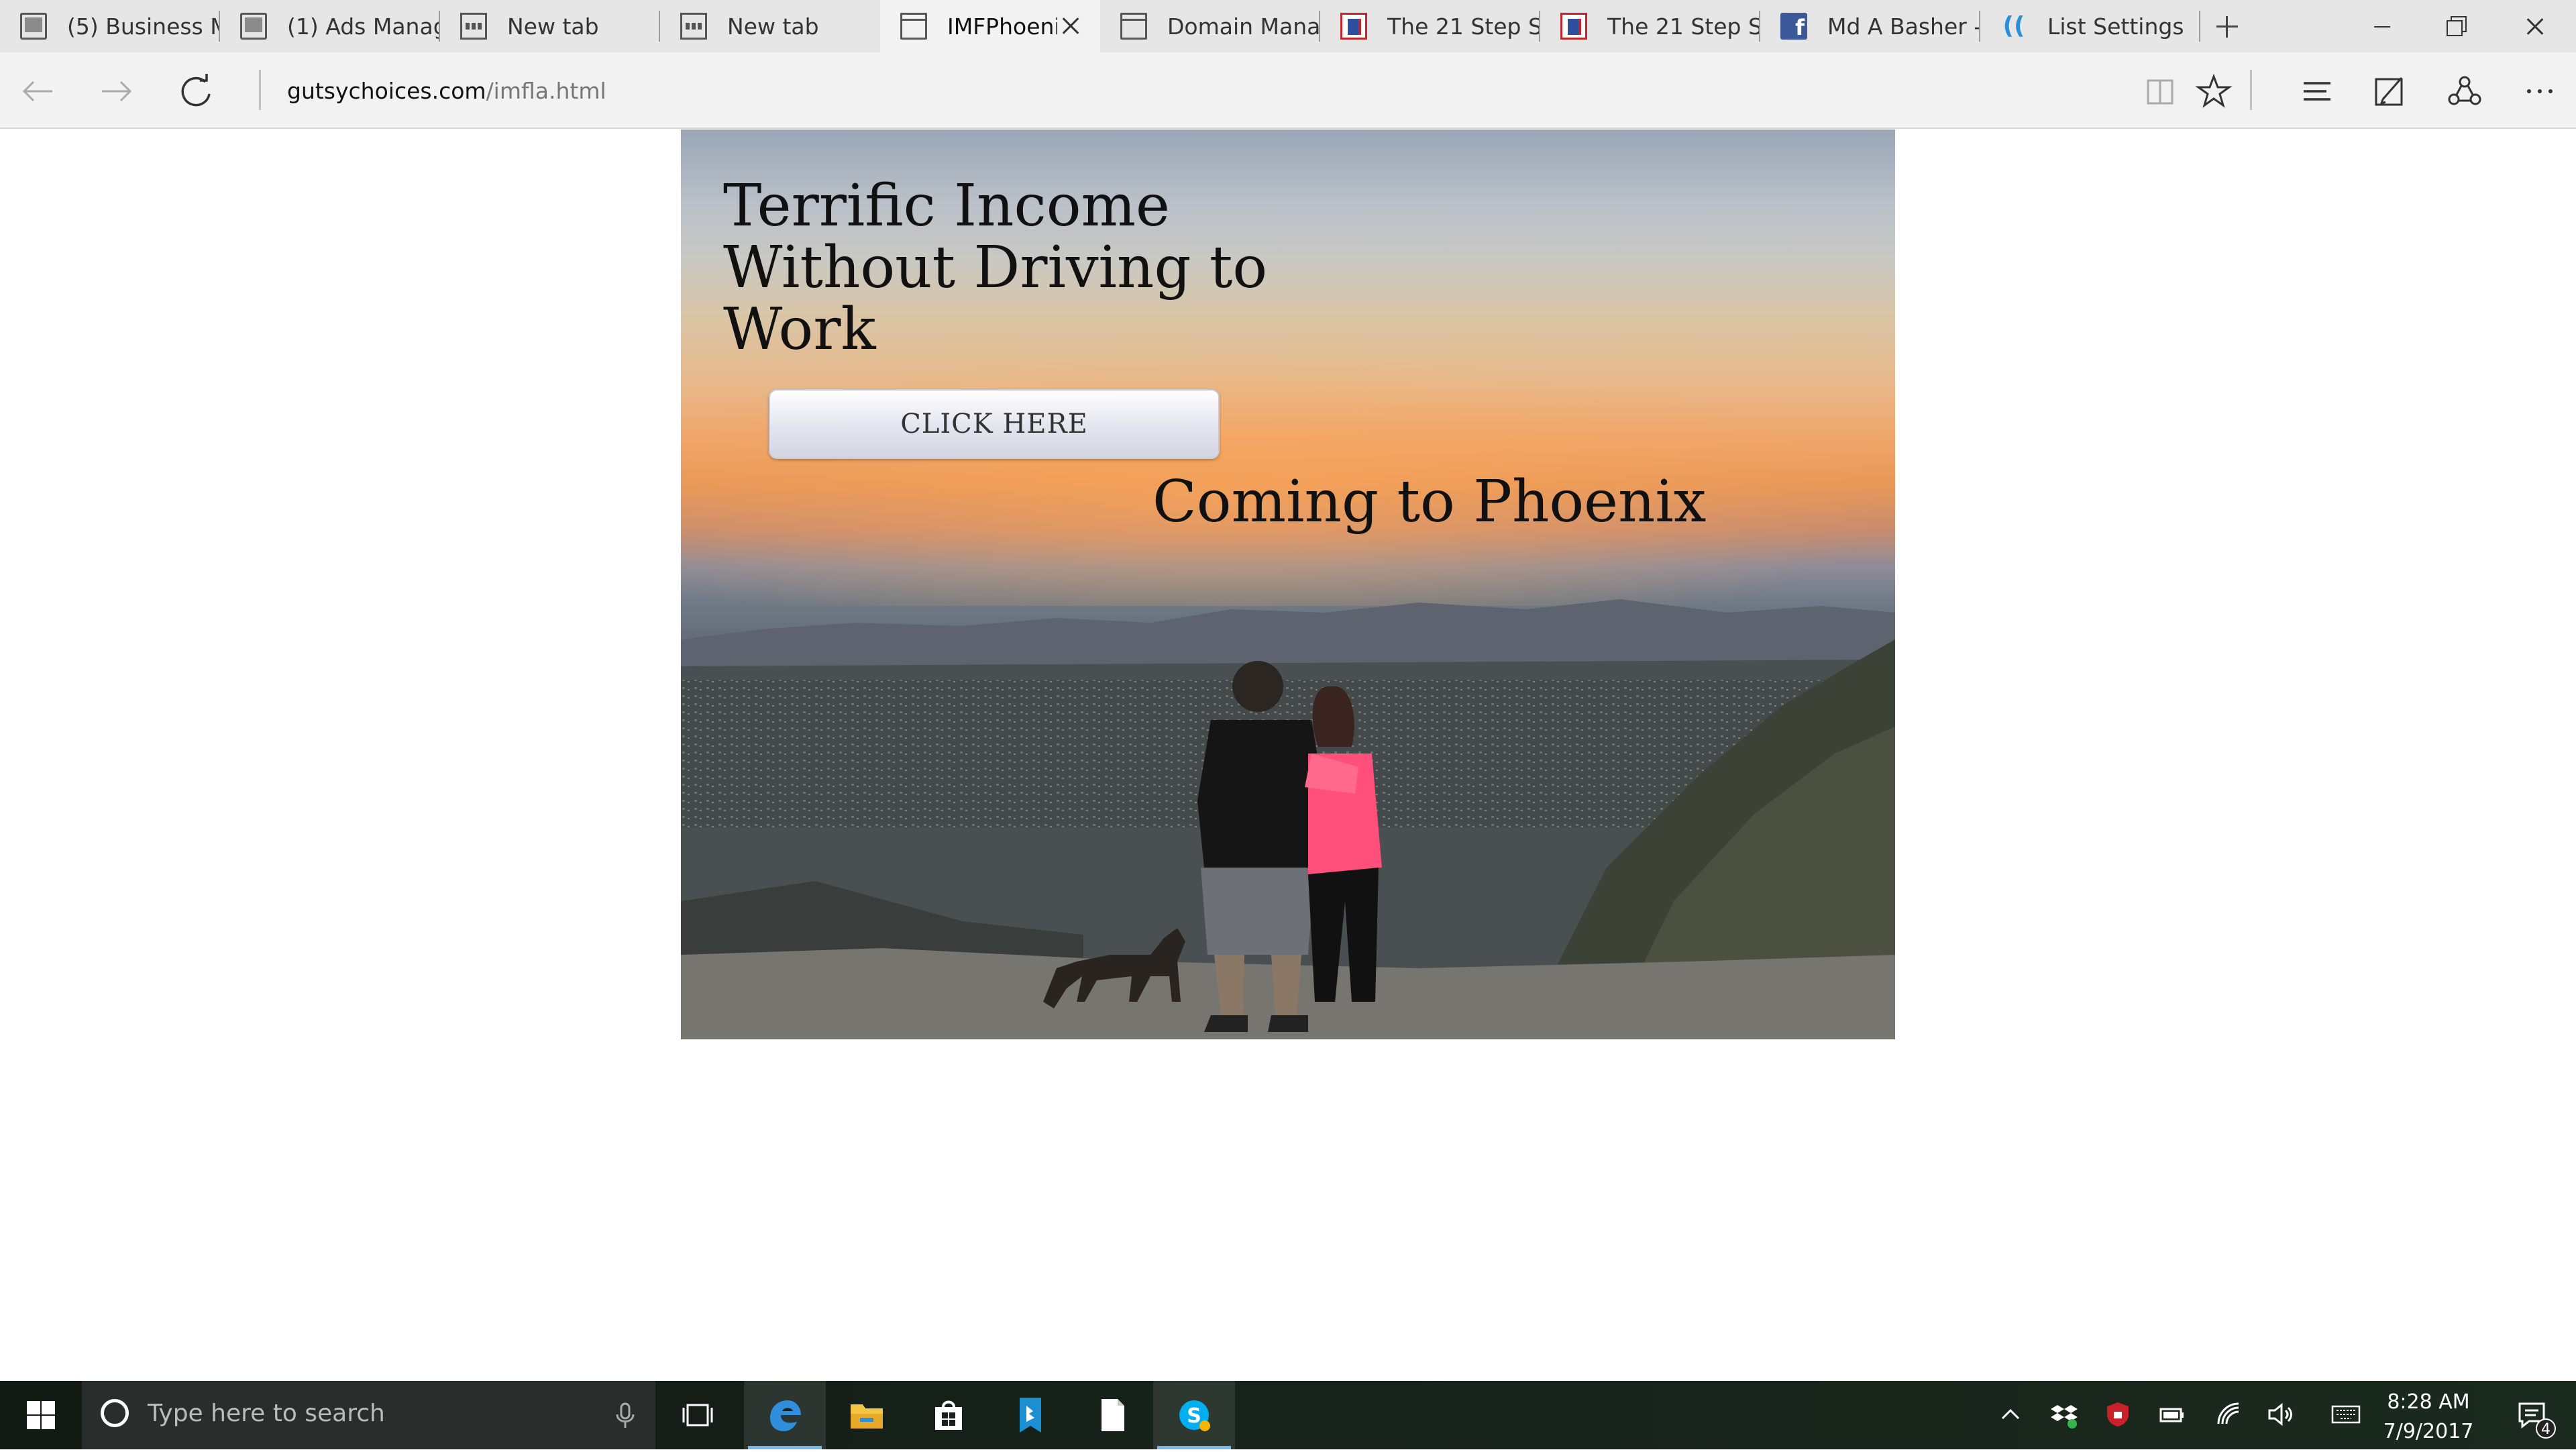  Describe the element at coordinates (143, 27) in the screenshot. I see `tab-title: (5) Business Ma` at that location.